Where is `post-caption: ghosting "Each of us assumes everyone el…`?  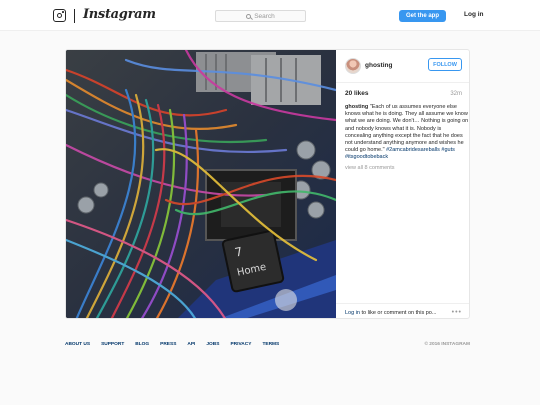 post-caption: ghosting "Each of us assumes everyone el… is located at coordinates (407, 133).